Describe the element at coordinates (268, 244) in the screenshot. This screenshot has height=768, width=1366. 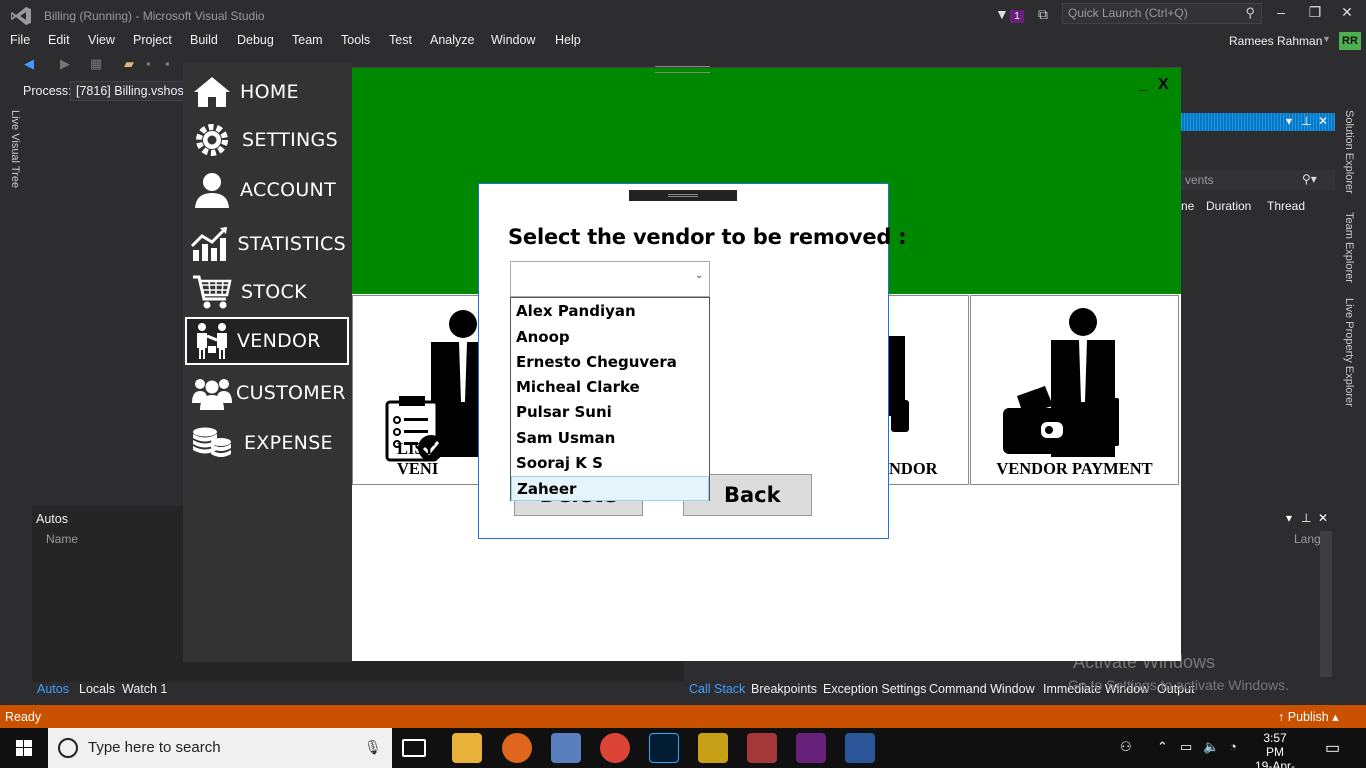
I see `sidebar-item-statistics: STATISTICS` at that location.